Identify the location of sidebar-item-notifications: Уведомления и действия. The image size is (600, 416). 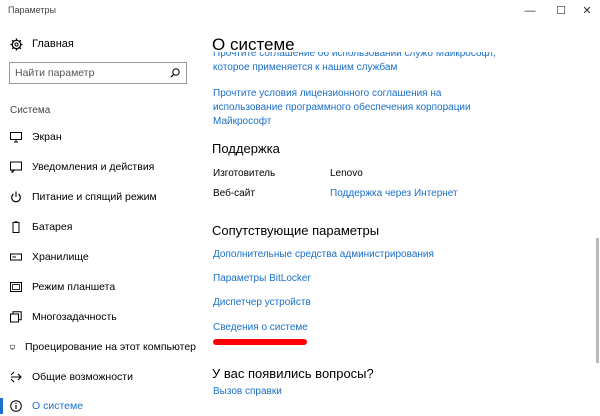
(98, 167).